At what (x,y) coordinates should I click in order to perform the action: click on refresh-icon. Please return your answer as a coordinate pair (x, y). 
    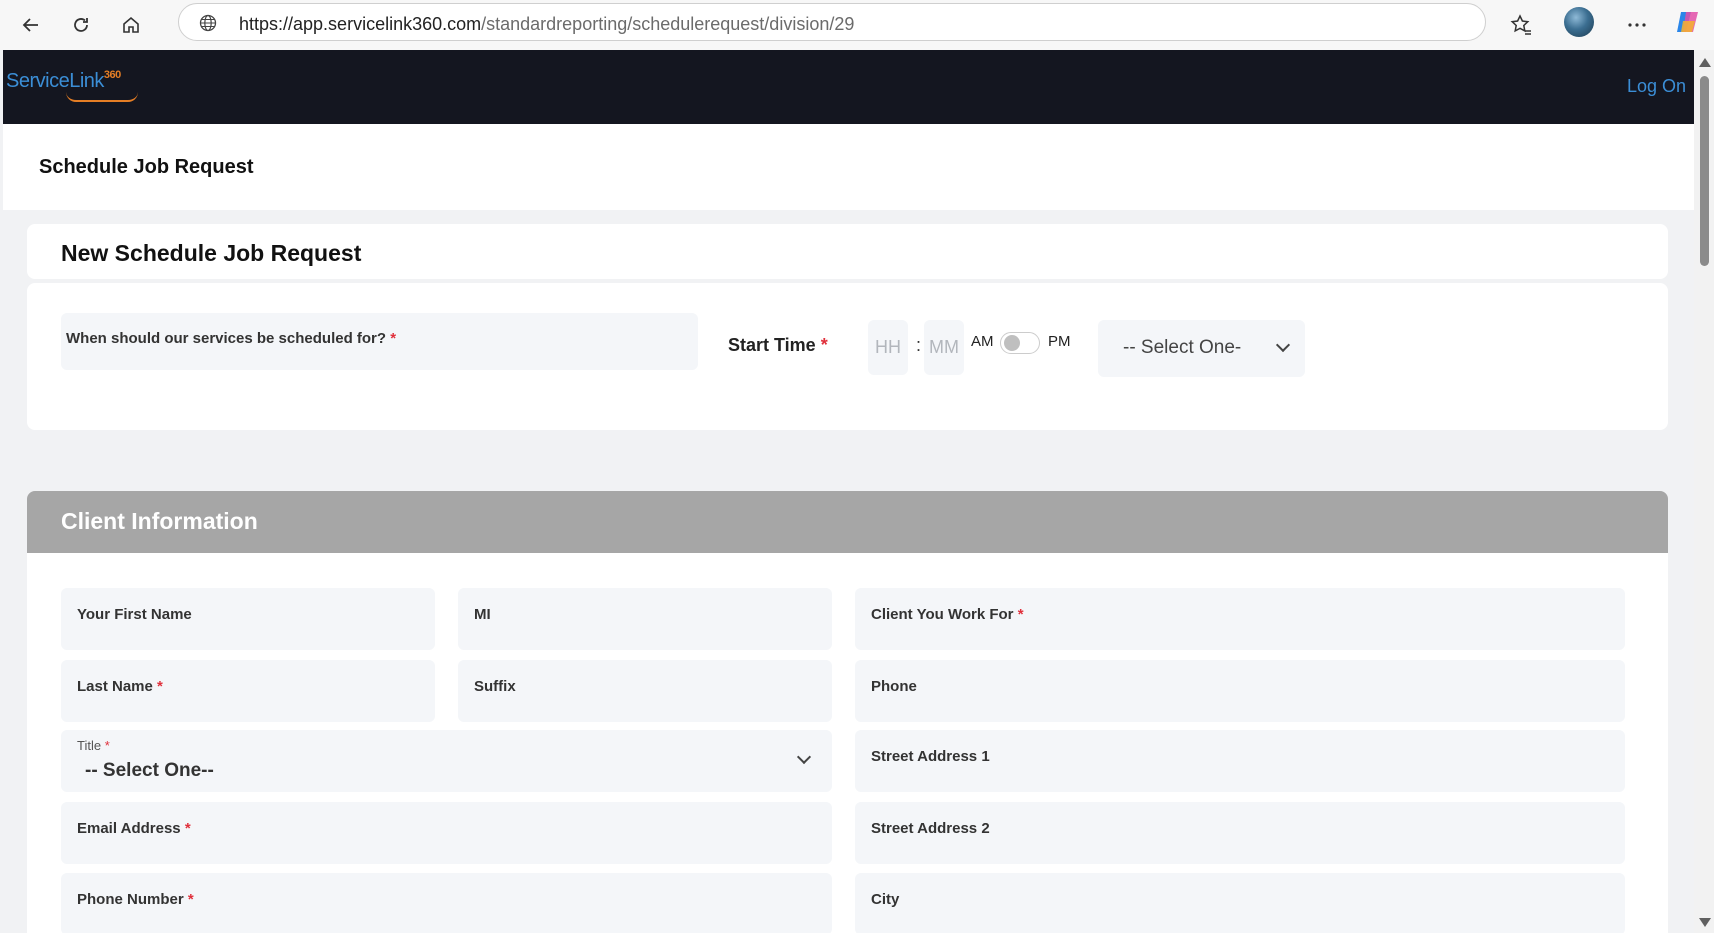
    Looking at the image, I should click on (81, 25).